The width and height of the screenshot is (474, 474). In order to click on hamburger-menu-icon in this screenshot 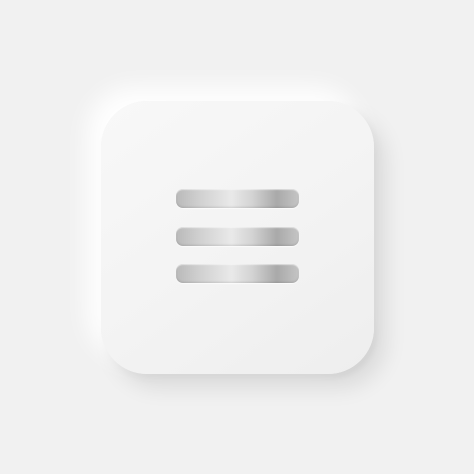, I will do `click(237, 236)`.